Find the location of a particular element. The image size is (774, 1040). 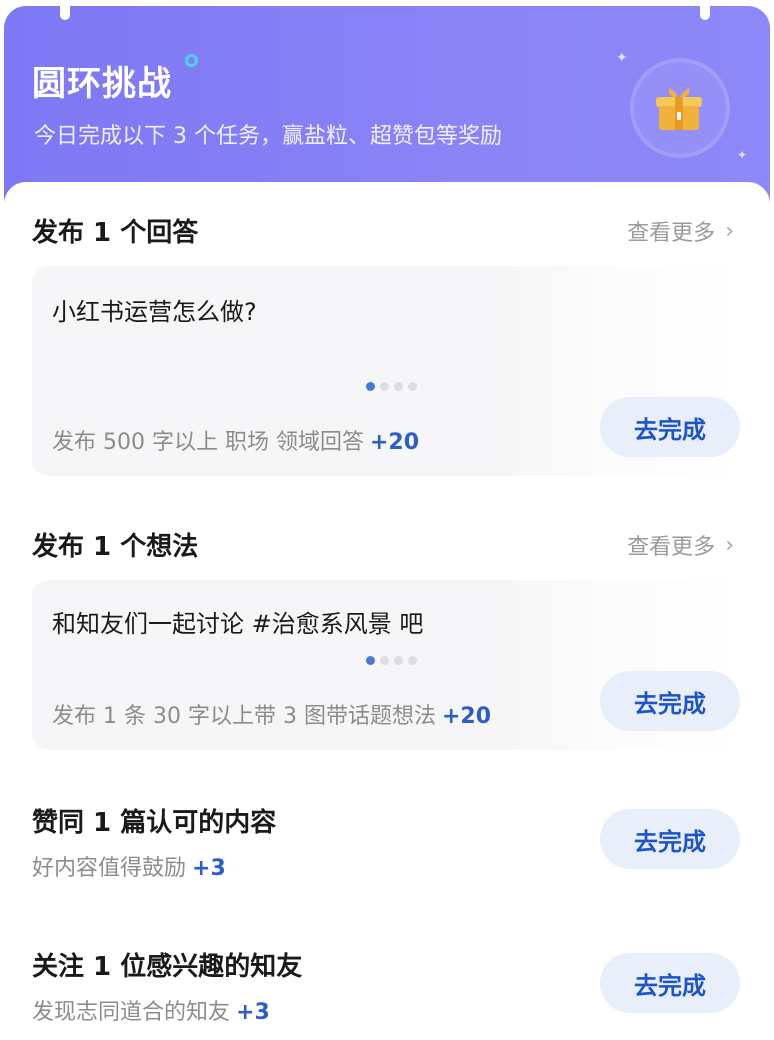

card-requirement: 发布 1 条 30 字以上带 3 图带话题想法 +20 is located at coordinates (271, 714).